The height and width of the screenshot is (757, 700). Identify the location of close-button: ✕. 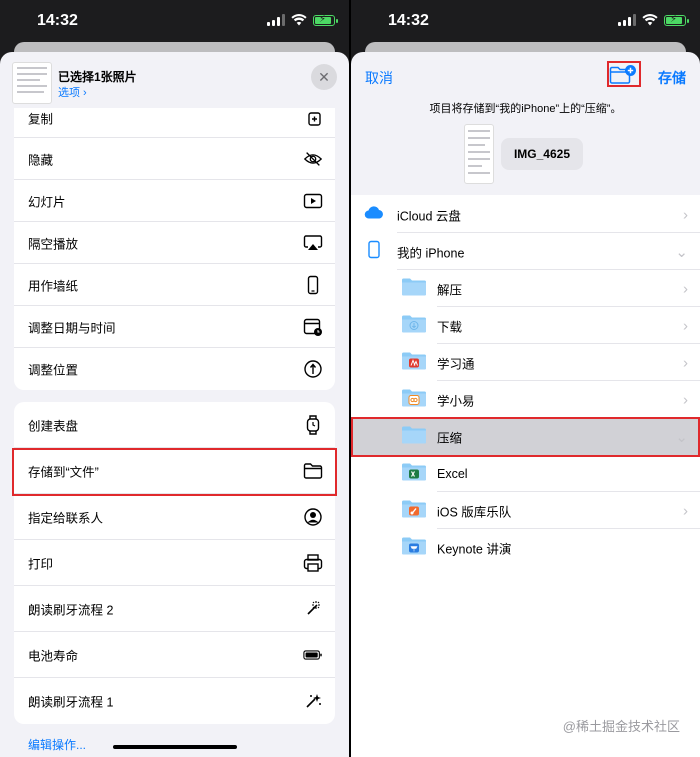
(324, 77).